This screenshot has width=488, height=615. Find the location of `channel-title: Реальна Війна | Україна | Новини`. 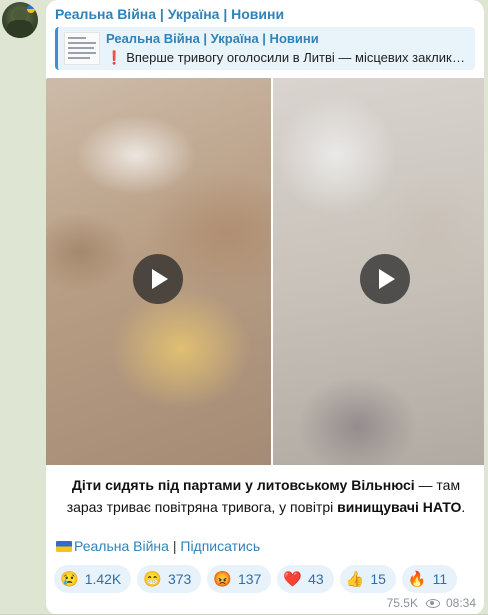

channel-title: Реальна Війна | Україна | Новини is located at coordinates (169, 14).